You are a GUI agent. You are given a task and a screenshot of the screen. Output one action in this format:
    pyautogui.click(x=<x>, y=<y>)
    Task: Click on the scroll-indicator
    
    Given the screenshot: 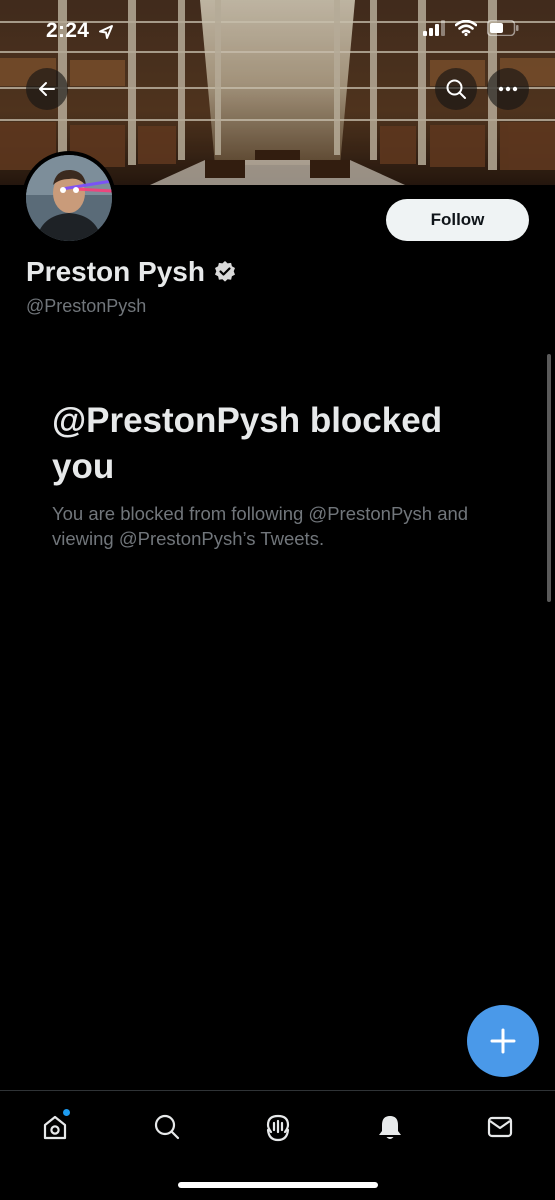 What is the action you would take?
    pyautogui.click(x=549, y=478)
    